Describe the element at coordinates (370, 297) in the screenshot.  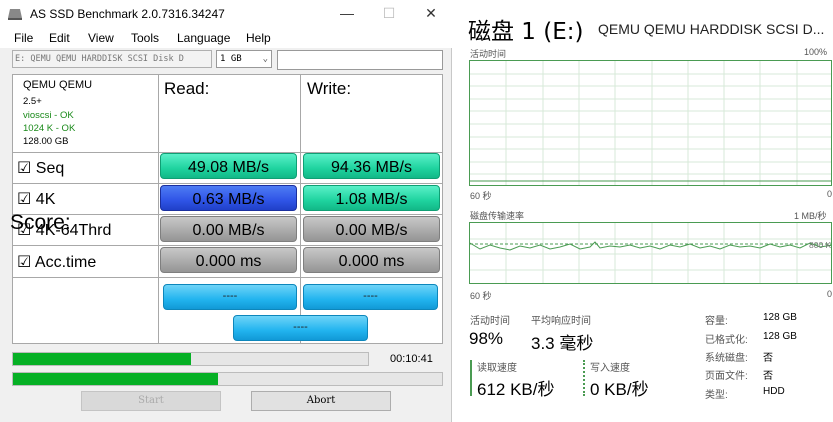
I see `score-write: ----` at that location.